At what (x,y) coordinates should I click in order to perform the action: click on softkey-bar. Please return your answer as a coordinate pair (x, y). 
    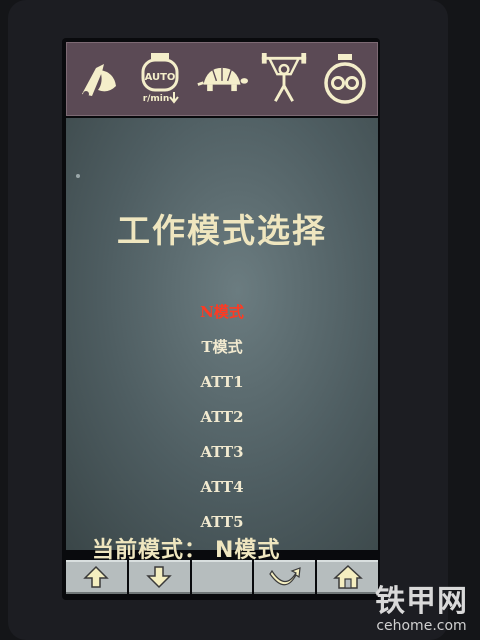
    Looking at the image, I should click on (222, 577).